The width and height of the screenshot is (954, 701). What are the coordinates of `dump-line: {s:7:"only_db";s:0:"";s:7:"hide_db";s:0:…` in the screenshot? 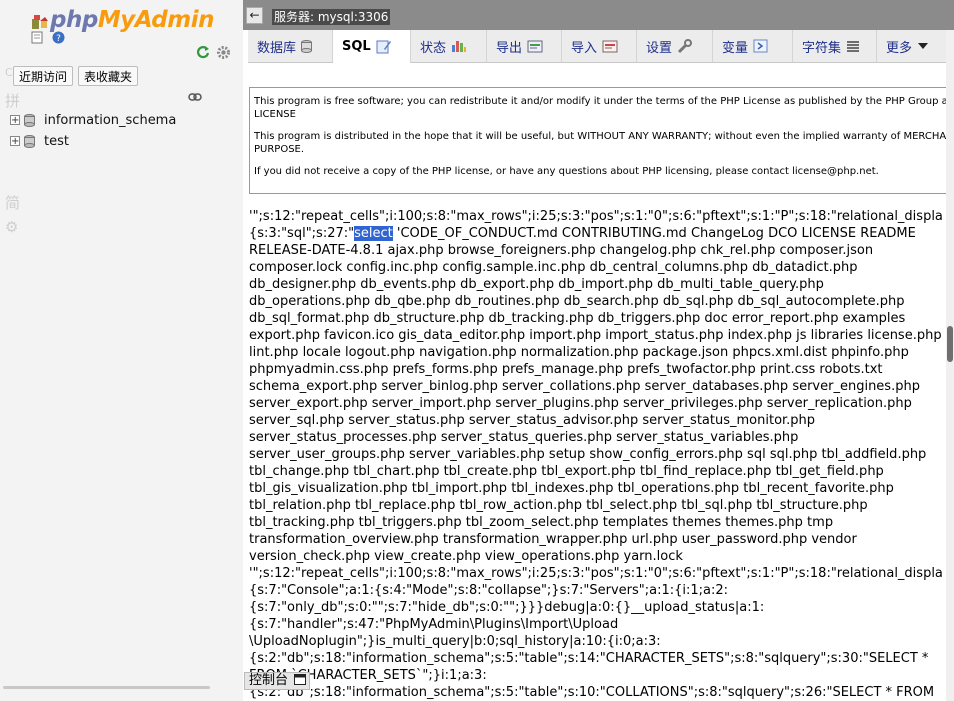 It's located at (507, 607).